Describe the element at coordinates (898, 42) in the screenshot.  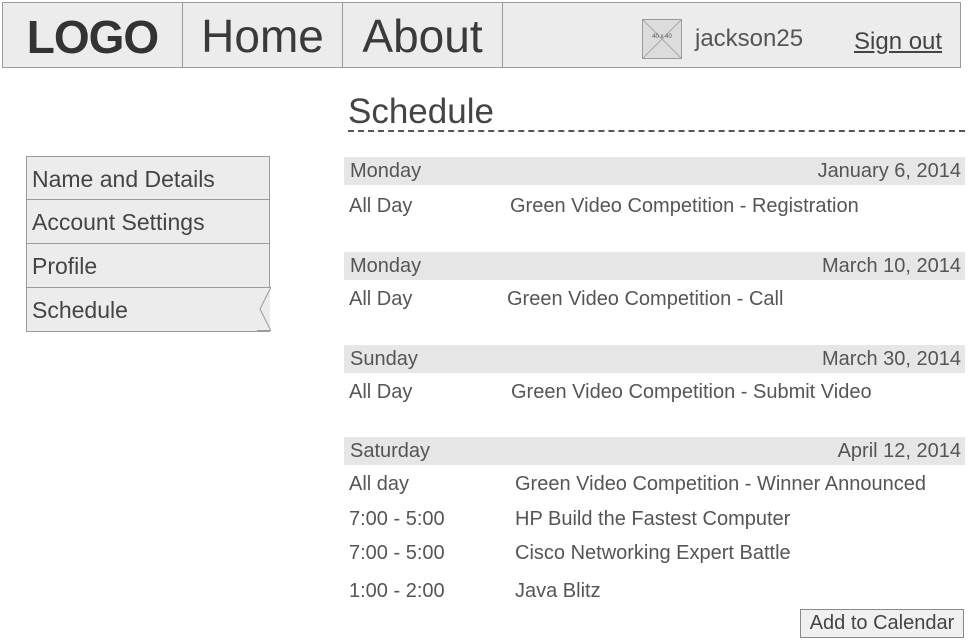
I see `sign-out-link: Sign out` at that location.